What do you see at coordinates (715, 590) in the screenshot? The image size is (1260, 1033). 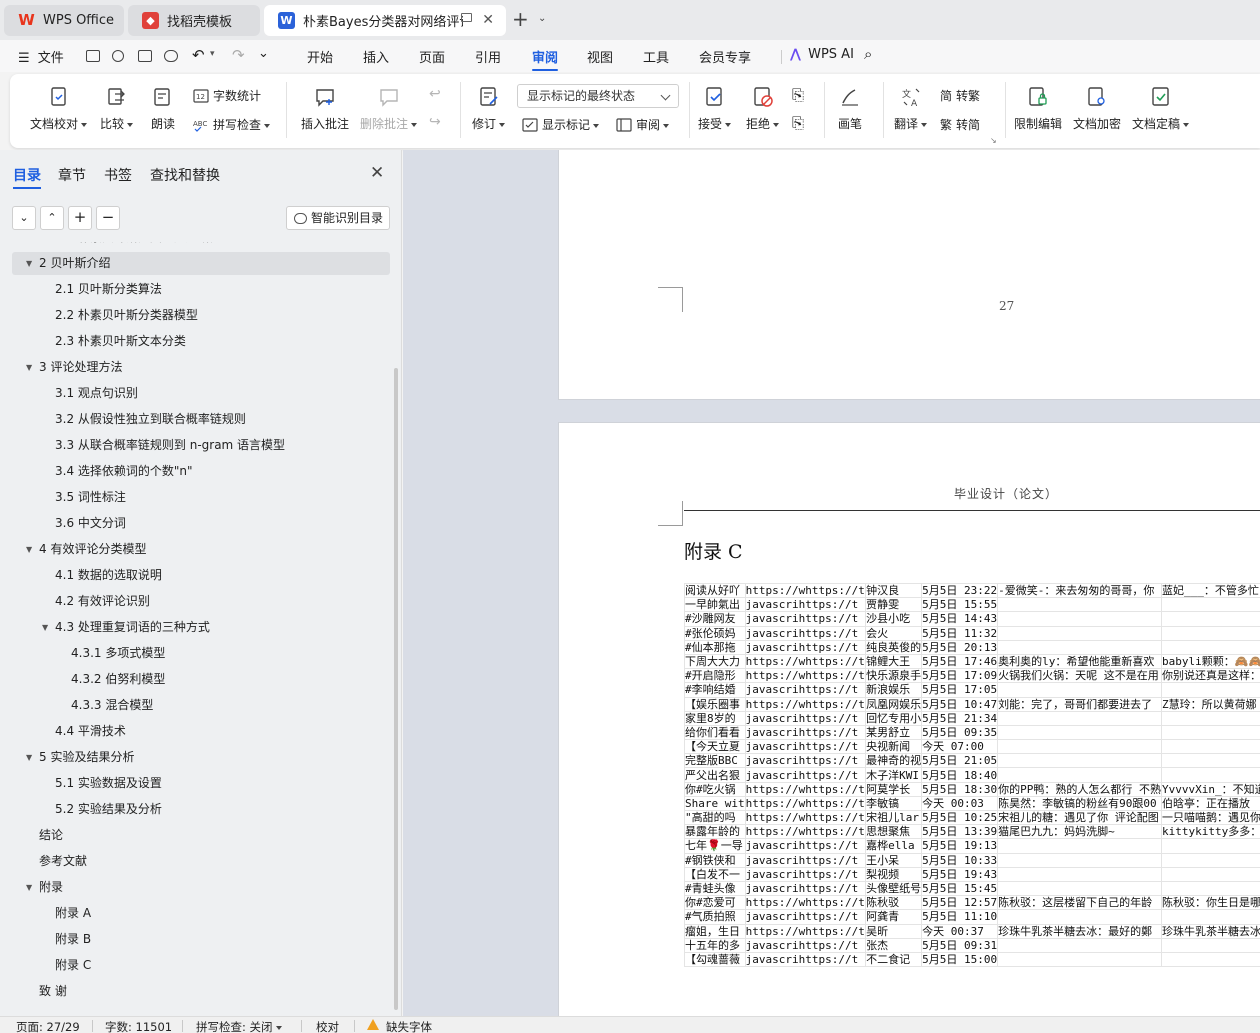 I see `table-cell: 阅读从好吖` at bounding box center [715, 590].